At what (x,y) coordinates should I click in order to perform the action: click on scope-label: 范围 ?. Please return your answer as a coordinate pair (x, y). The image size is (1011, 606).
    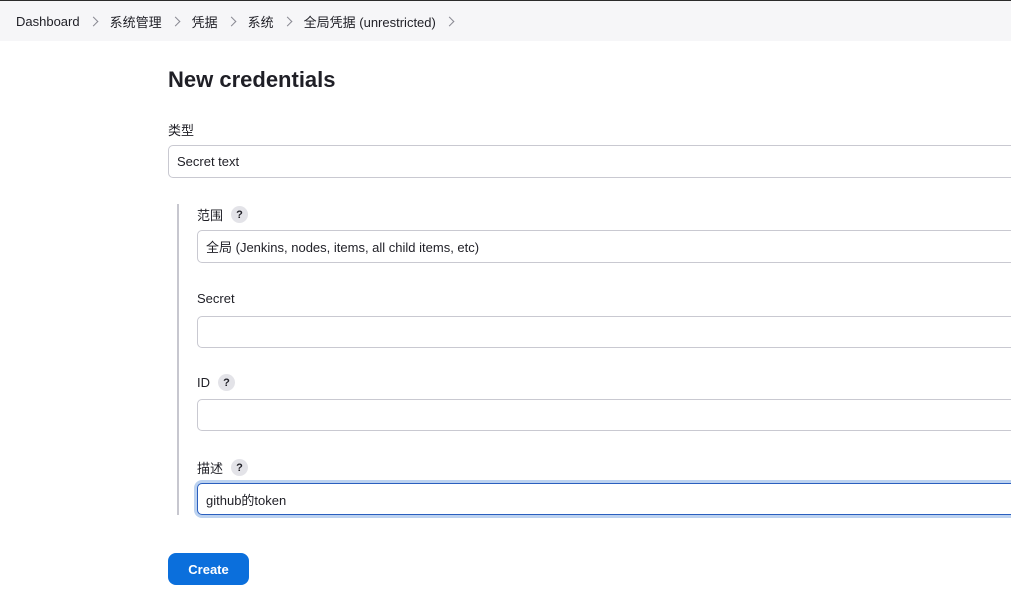
    Looking at the image, I should click on (223, 214).